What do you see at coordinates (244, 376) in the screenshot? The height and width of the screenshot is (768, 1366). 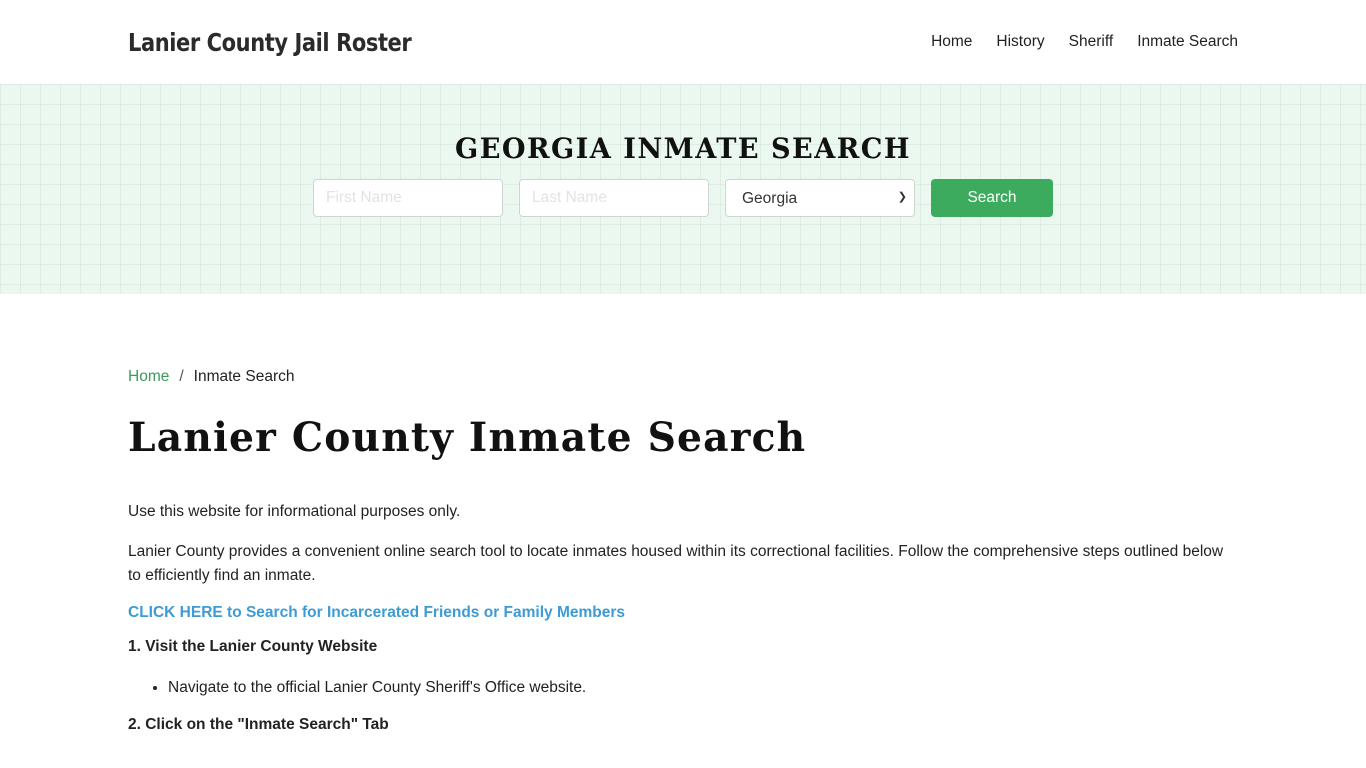 I see `breadcrumb-current: Inmate Search` at bounding box center [244, 376].